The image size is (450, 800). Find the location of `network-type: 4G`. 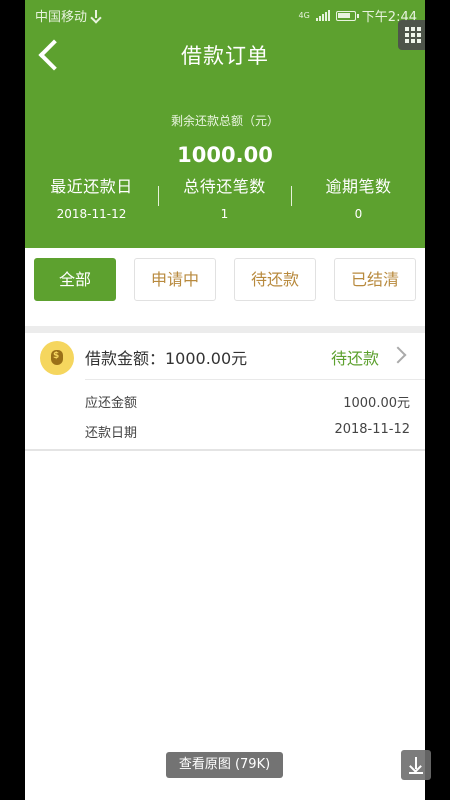

network-type: 4G is located at coordinates (304, 15).